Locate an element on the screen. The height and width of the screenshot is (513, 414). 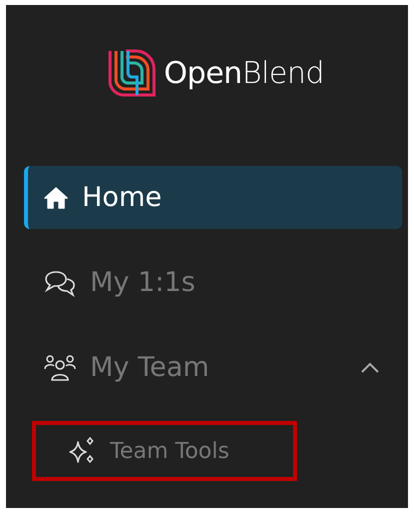
nav-item: My 1:1s is located at coordinates (213, 282).